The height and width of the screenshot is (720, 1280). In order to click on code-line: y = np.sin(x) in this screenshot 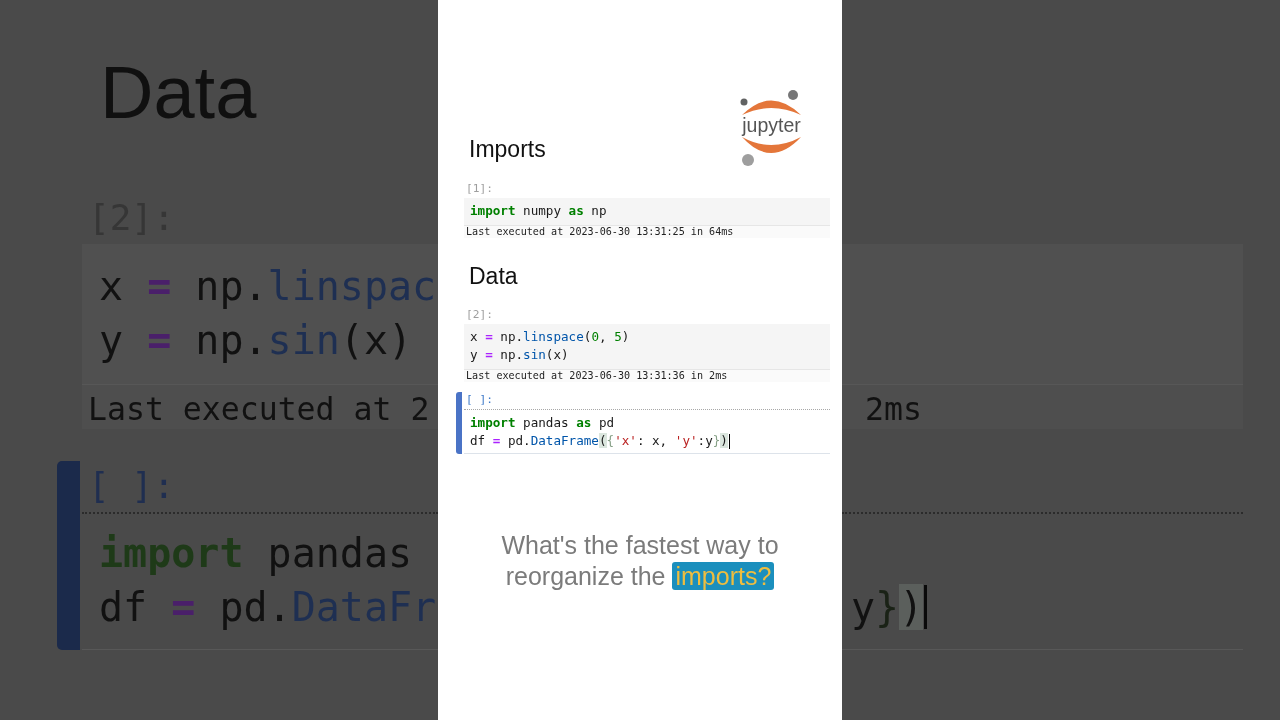, I will do `click(519, 355)`.